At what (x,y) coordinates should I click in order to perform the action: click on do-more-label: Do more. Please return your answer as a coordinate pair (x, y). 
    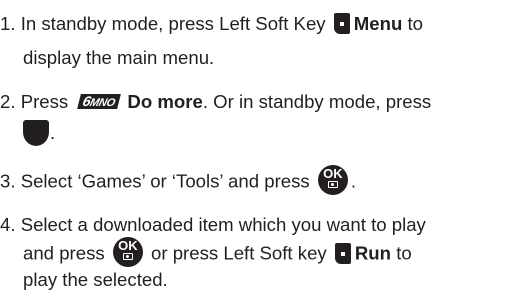
    Looking at the image, I should click on (165, 101).